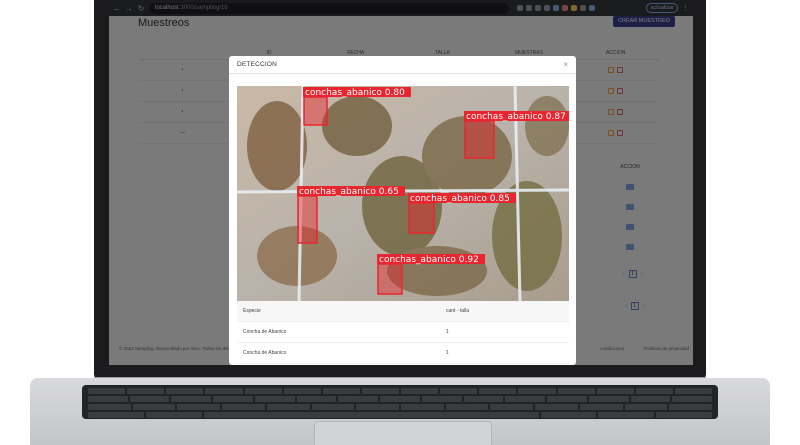 The image size is (800, 445). I want to click on detection-label: conchas_abanico 0.80, so click(355, 93).